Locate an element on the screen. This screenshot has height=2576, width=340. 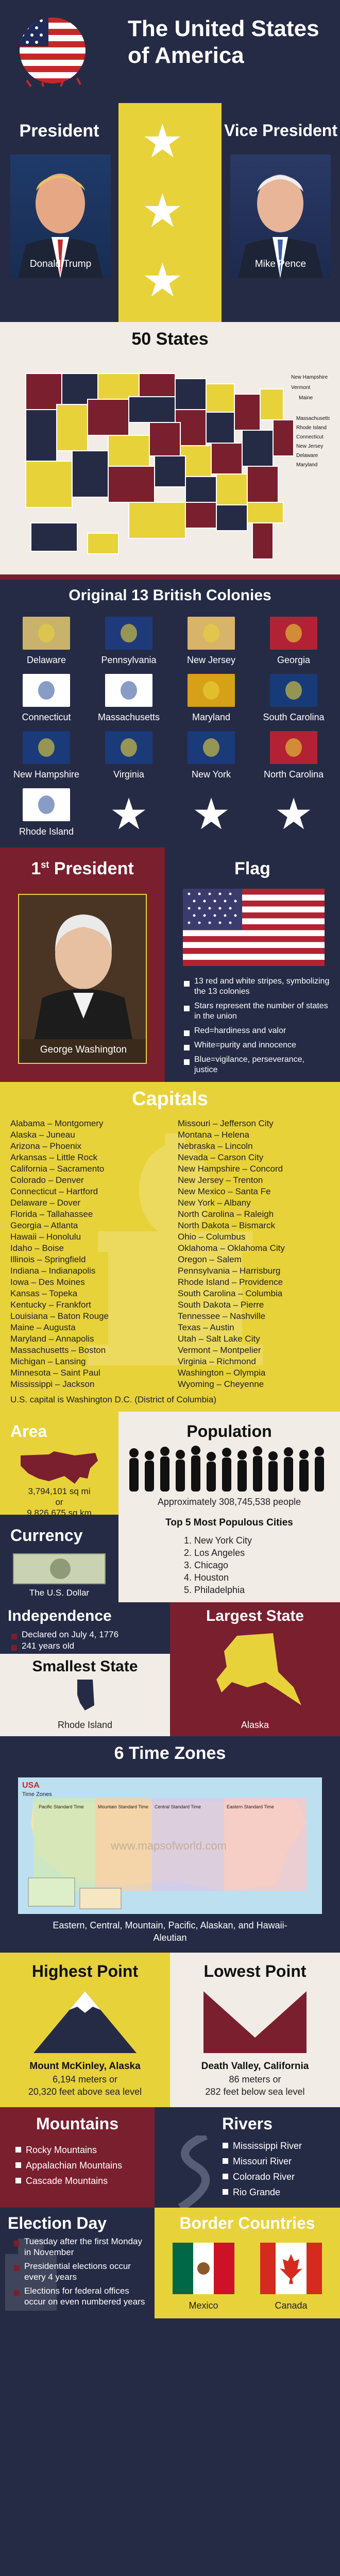
capital-entry: Hawaii – Honolulu is located at coordinates (45, 1237).